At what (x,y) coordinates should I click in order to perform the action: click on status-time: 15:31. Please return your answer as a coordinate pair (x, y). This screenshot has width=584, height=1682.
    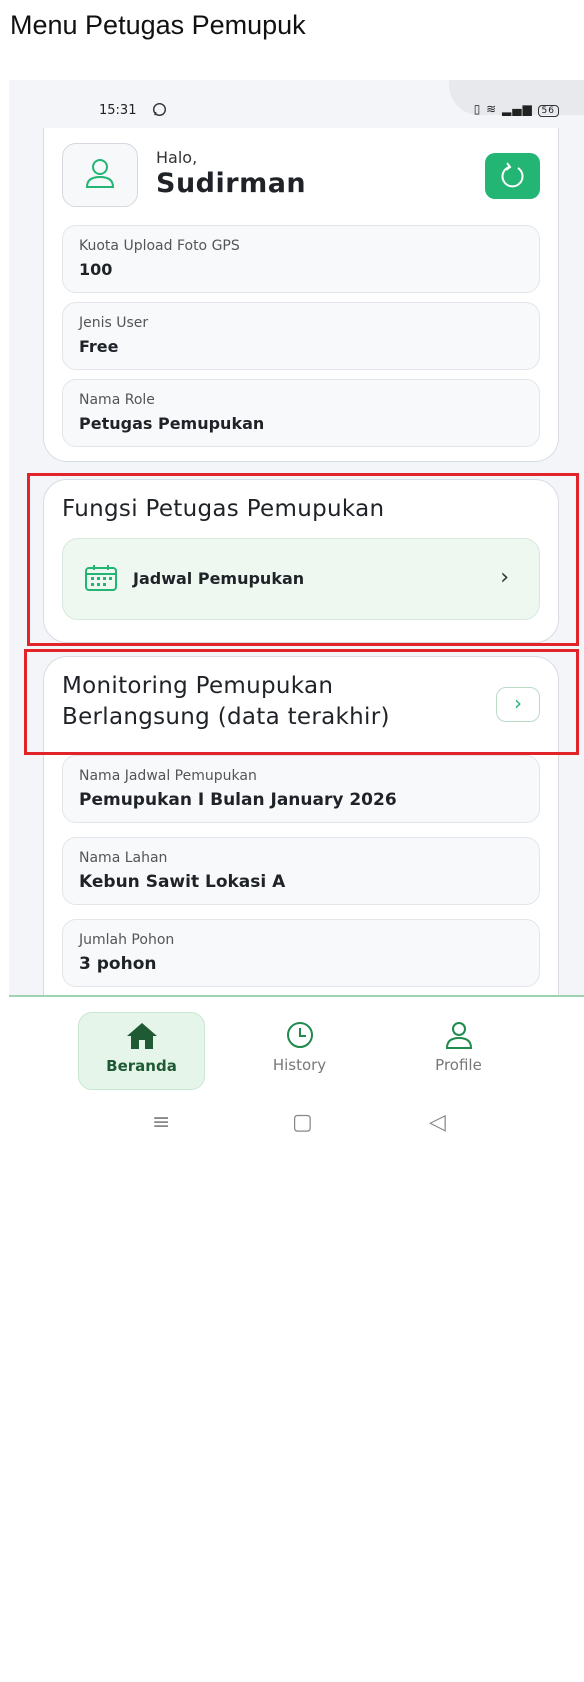
    Looking at the image, I should click on (118, 110).